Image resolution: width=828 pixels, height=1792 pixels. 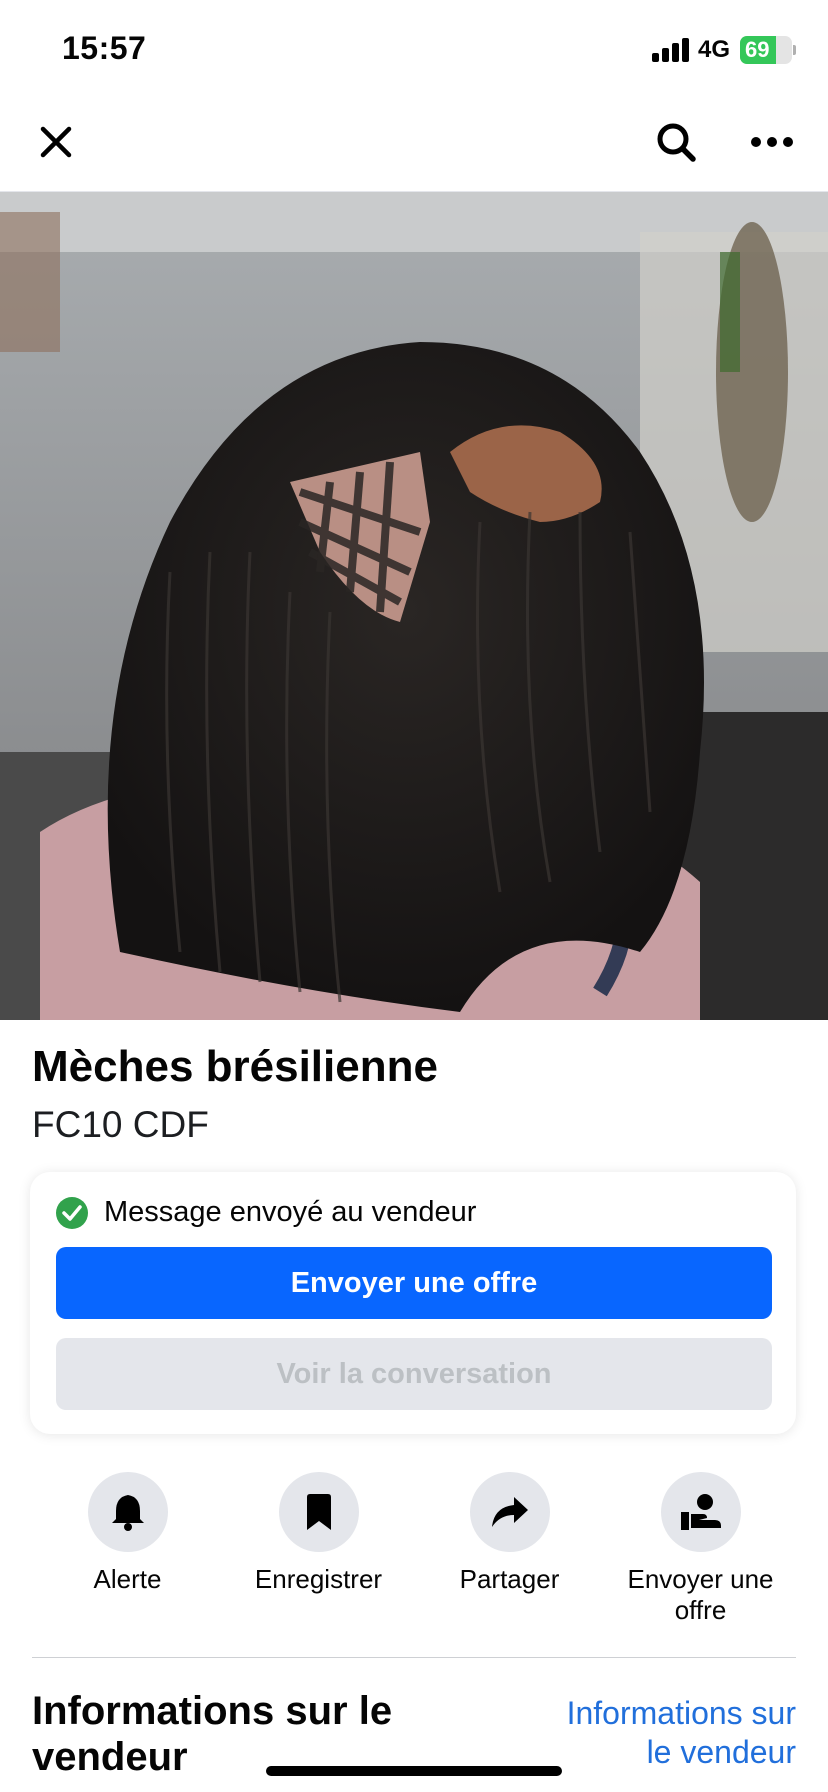 I want to click on bookmark-icon, so click(x=318, y=1512).